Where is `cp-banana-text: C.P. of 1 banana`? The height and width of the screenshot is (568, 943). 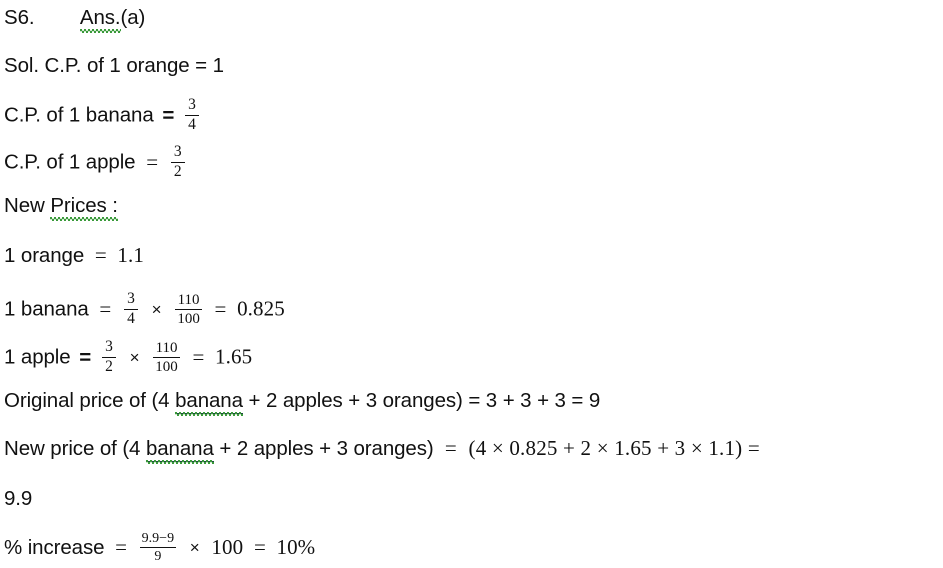
cp-banana-text: C.P. of 1 banana is located at coordinates (79, 115).